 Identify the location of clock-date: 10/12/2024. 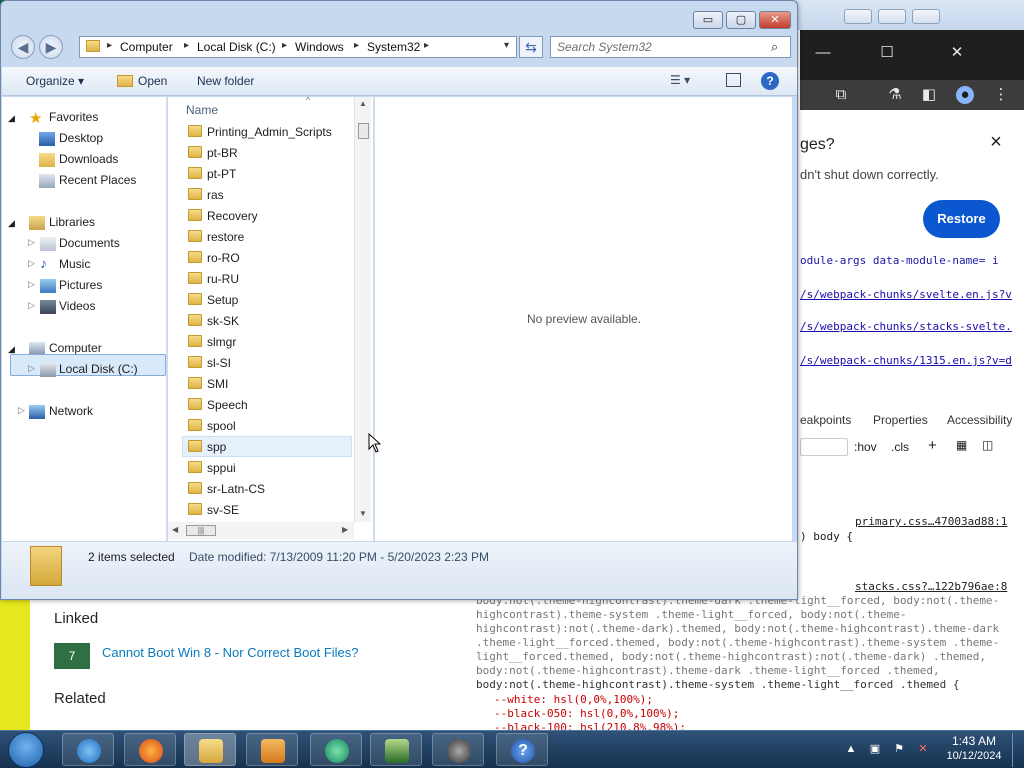
(974, 756).